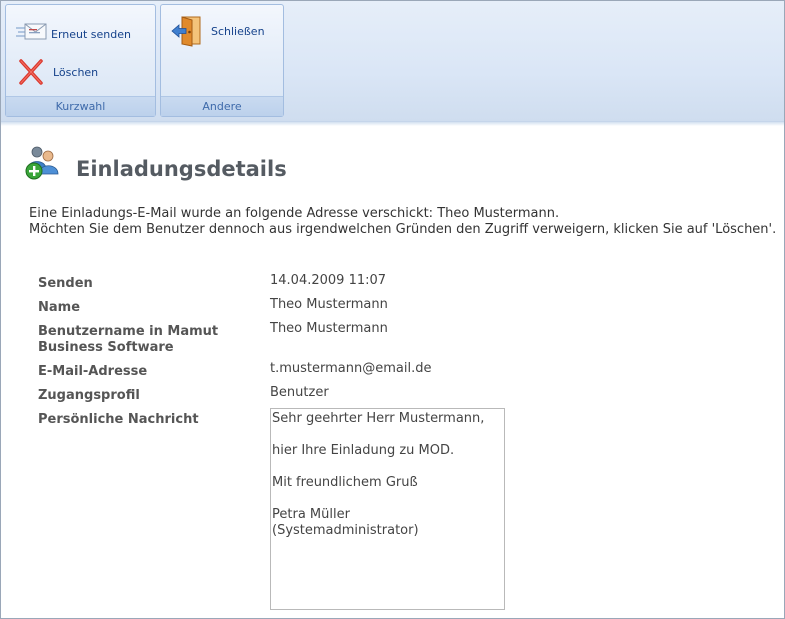 The image size is (785, 619). I want to click on close-label: Schließen, so click(238, 31).